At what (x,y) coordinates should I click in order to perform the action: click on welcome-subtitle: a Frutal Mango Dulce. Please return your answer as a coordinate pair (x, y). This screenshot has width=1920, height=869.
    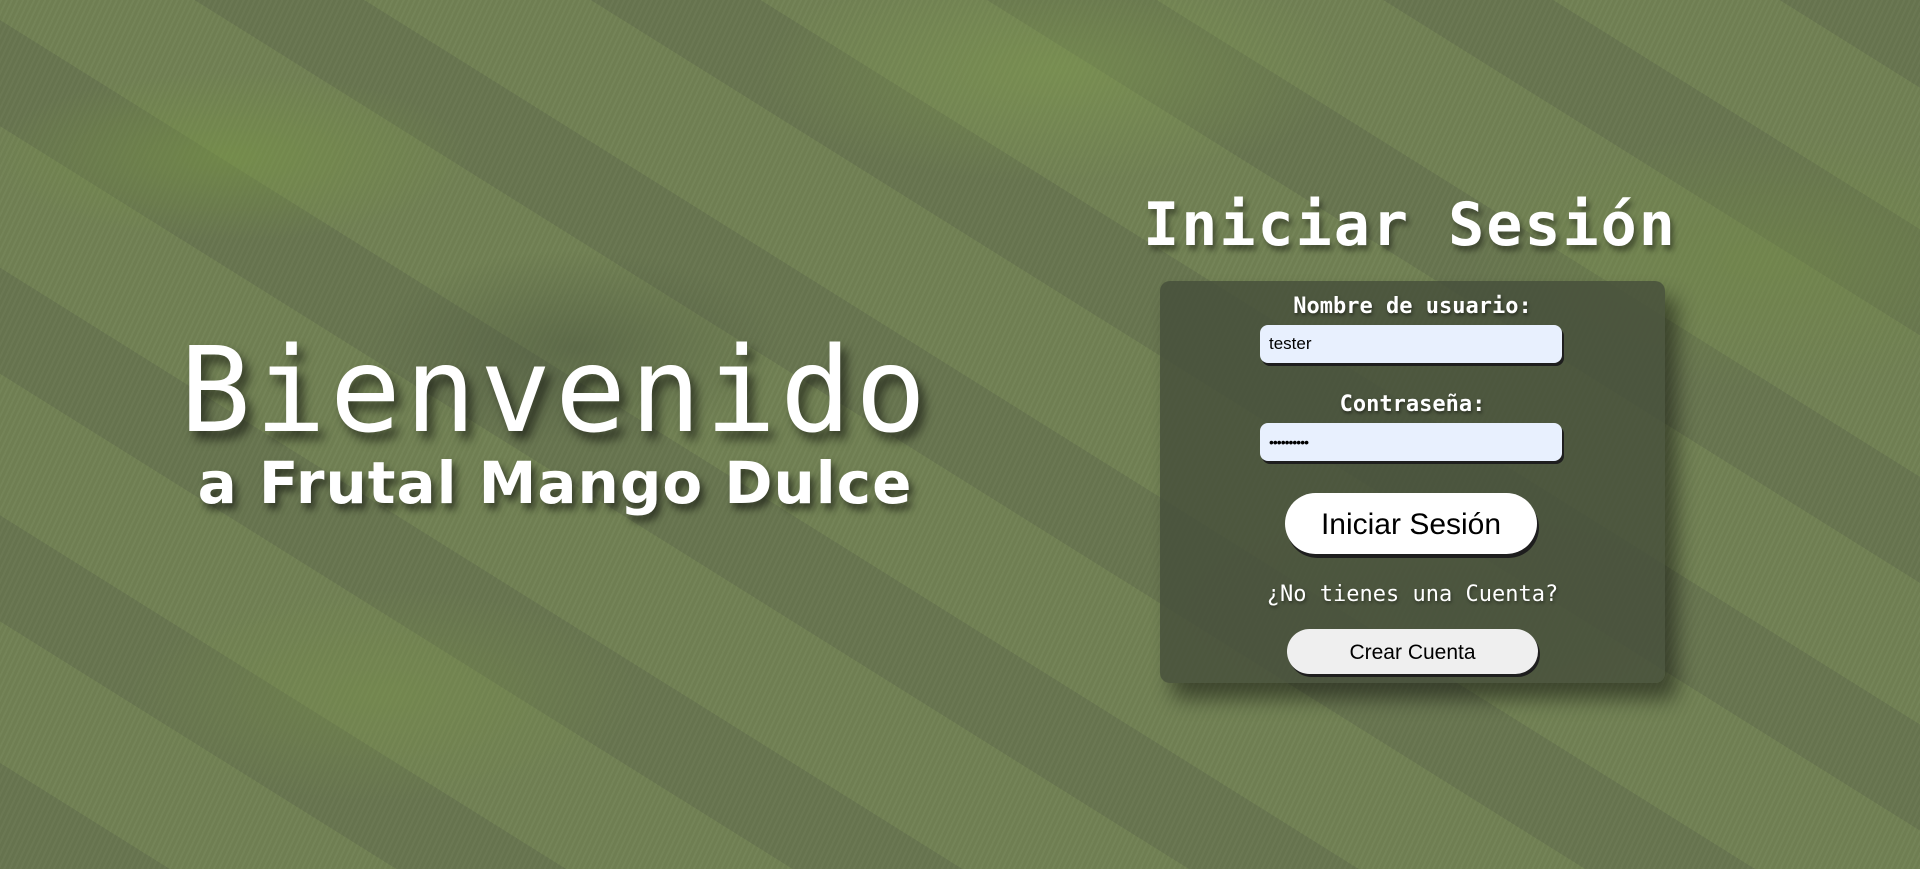
    Looking at the image, I should click on (555, 483).